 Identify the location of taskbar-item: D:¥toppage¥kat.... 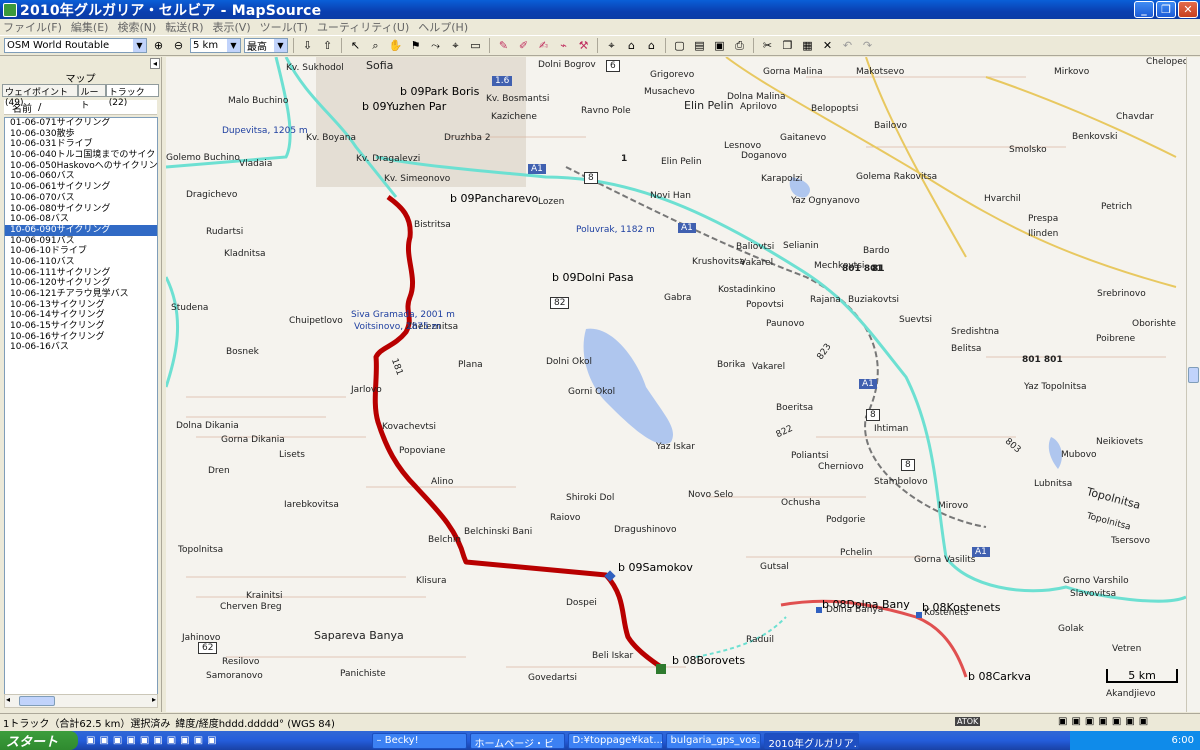
(615, 740).